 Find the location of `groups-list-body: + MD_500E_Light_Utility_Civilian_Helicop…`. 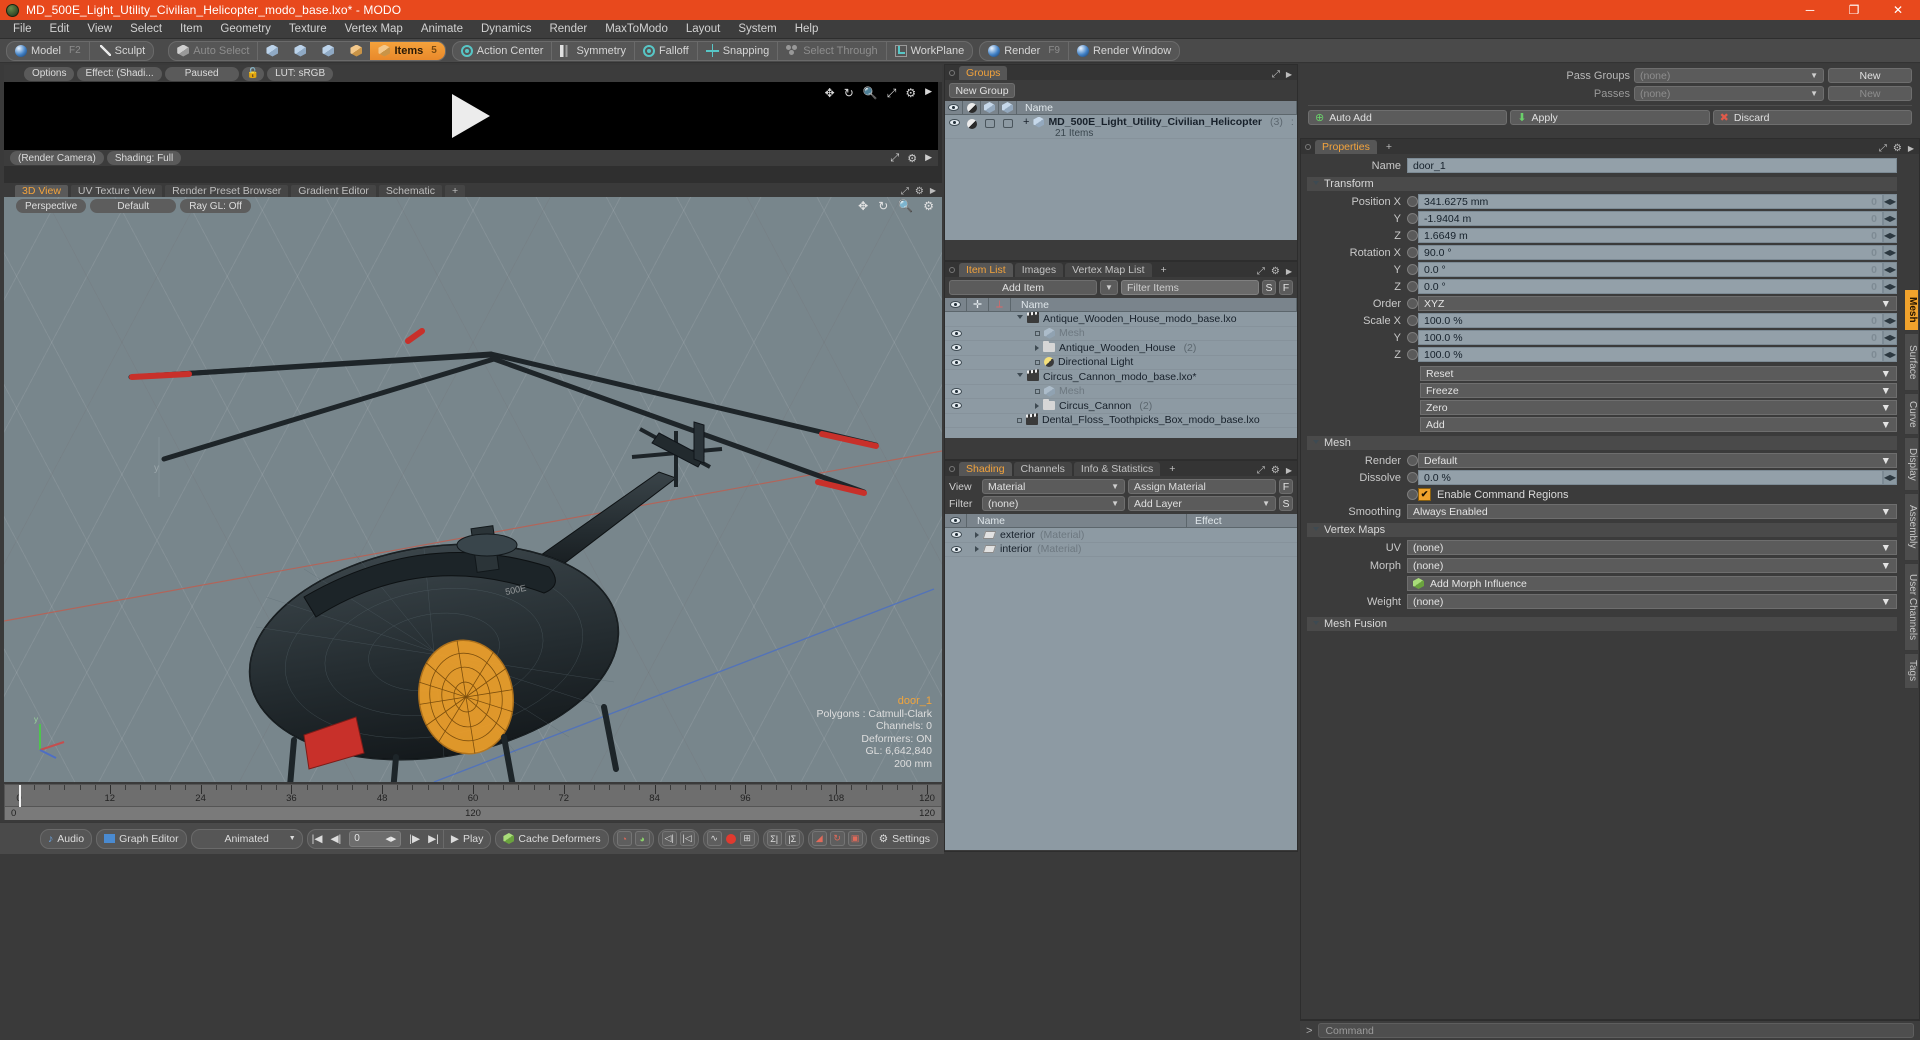

groups-list-body: + MD_500E_Light_Utility_Civilian_Helicop… is located at coordinates (1121, 177).